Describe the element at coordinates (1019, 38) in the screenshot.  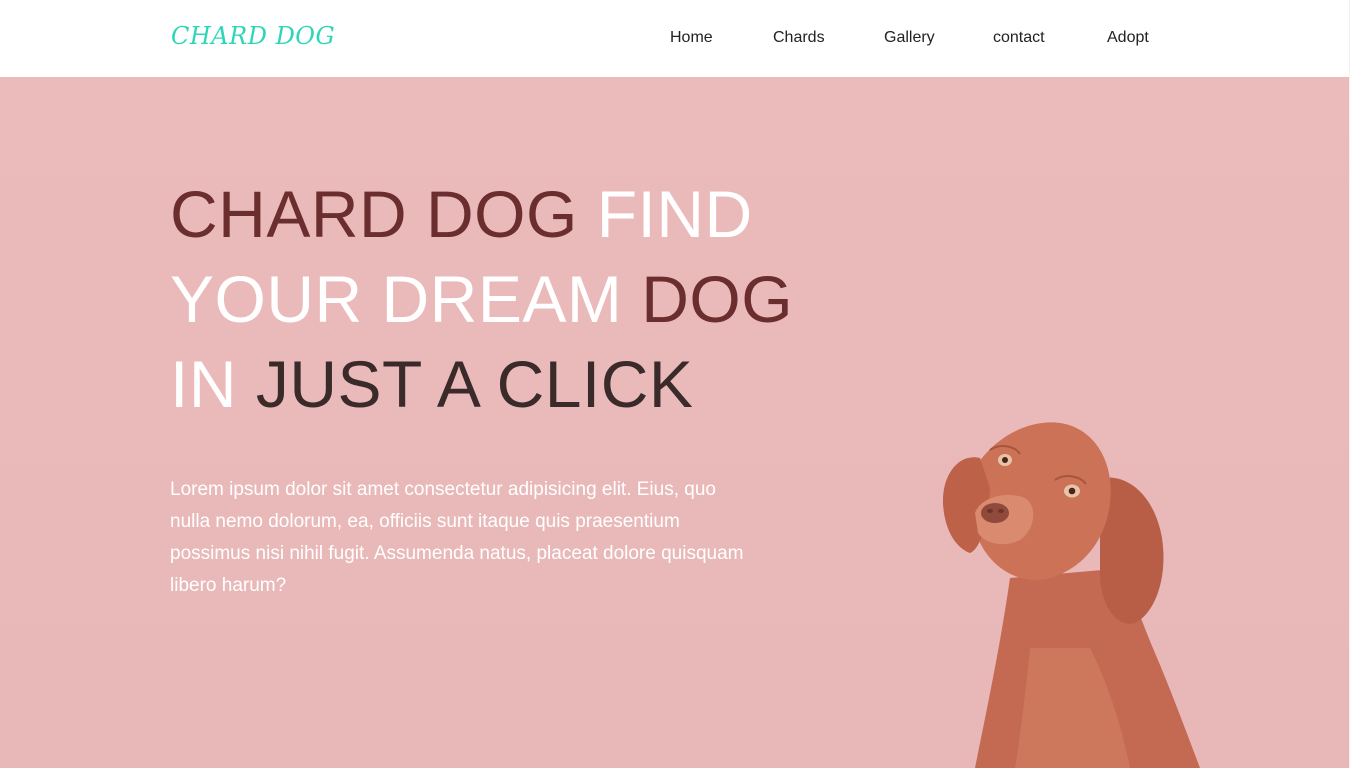
I see `nav-link-contact: contact` at that location.